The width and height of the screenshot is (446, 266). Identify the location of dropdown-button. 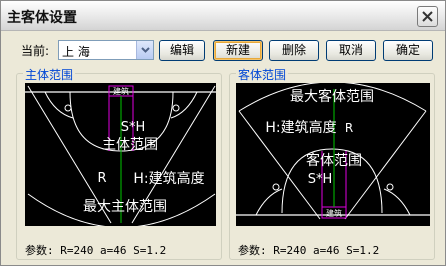
(144, 50).